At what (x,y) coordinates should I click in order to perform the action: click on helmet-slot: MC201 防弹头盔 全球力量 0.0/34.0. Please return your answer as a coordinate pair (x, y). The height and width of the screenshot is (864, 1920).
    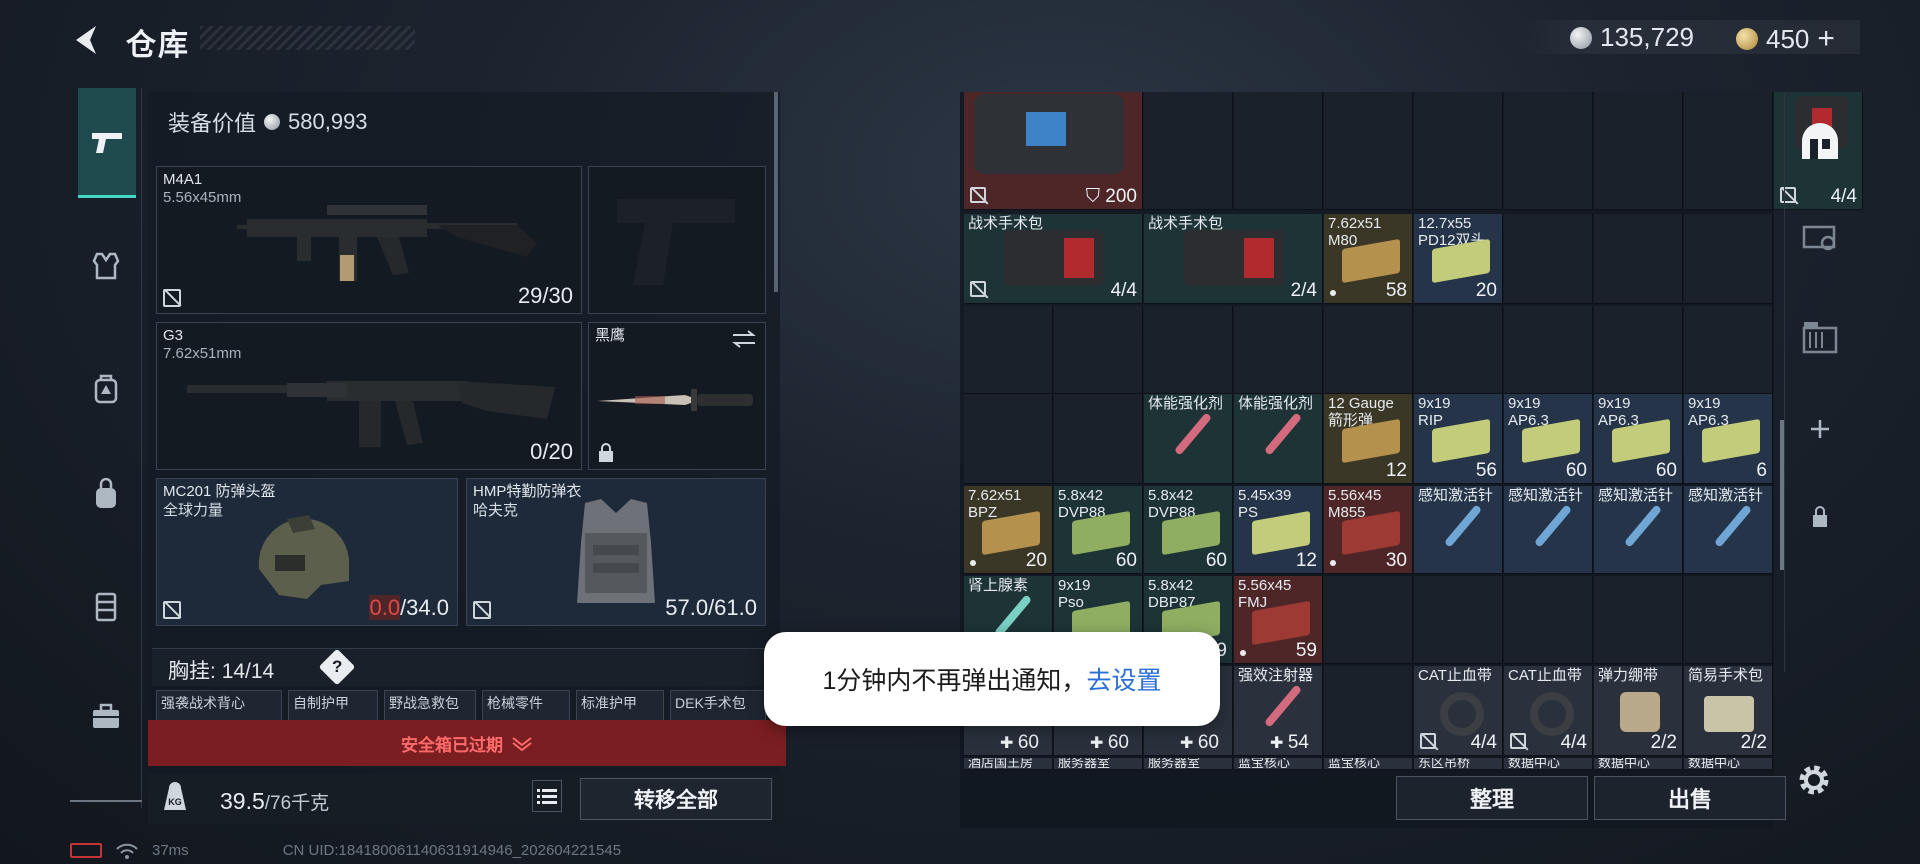
    Looking at the image, I should click on (307, 552).